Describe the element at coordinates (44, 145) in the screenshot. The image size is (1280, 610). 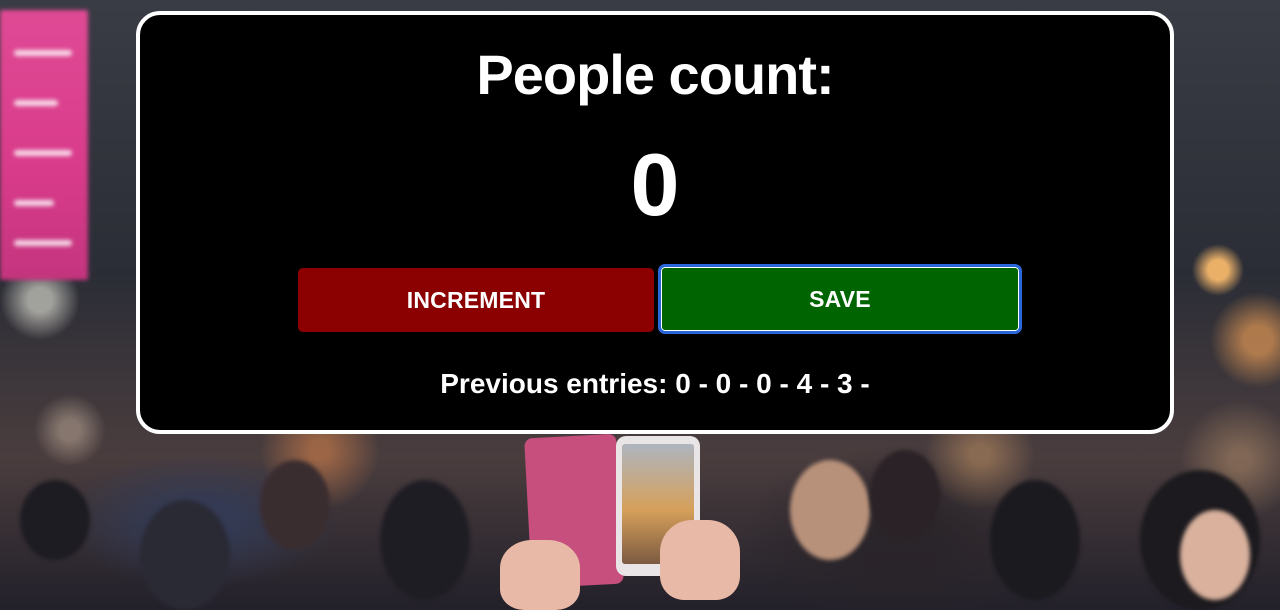
I see `neon-sign` at that location.